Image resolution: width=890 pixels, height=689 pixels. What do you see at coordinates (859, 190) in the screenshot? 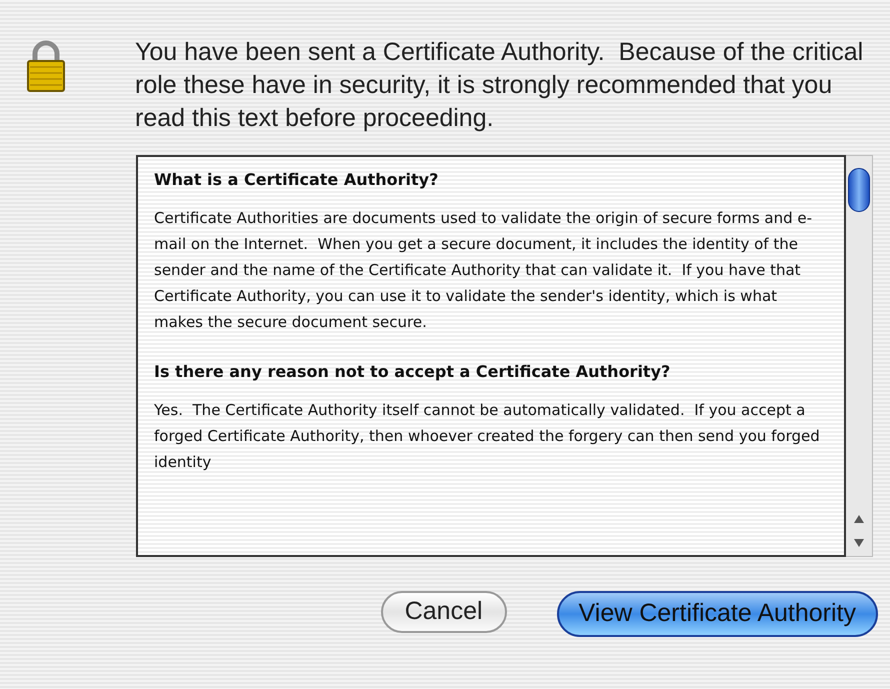
I see `scroll-thumb` at bounding box center [859, 190].